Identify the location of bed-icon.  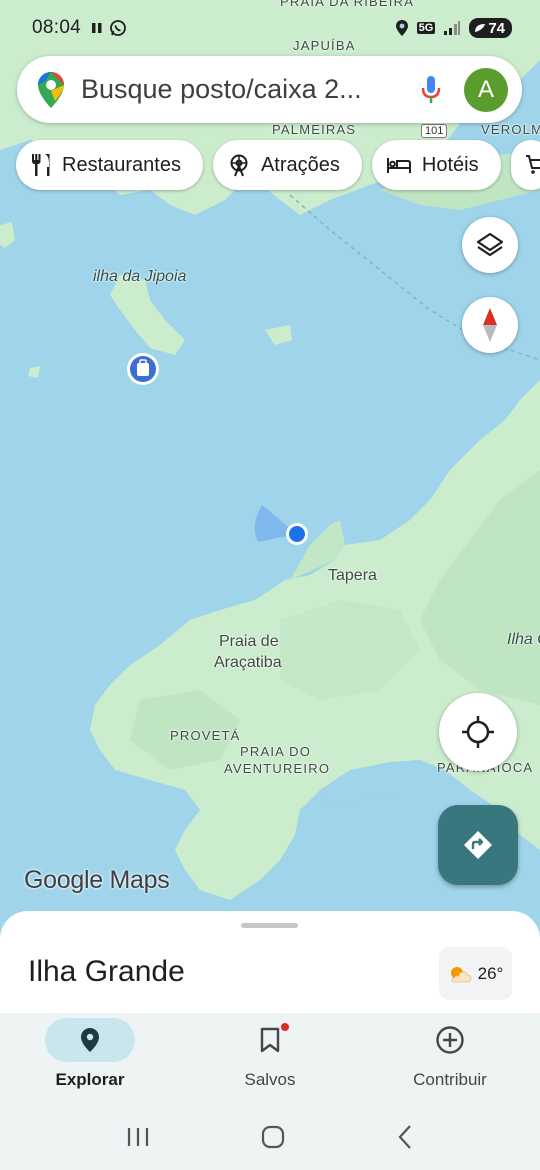
(398, 165).